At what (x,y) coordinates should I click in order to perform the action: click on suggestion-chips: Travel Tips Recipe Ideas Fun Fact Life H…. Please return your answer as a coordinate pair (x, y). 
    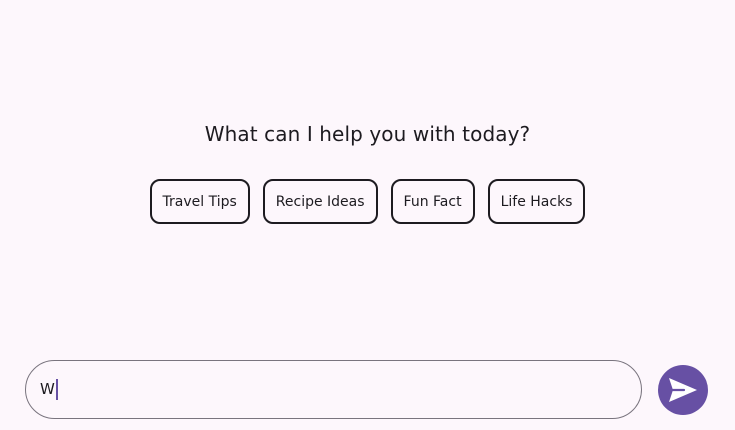
    Looking at the image, I should click on (367, 201).